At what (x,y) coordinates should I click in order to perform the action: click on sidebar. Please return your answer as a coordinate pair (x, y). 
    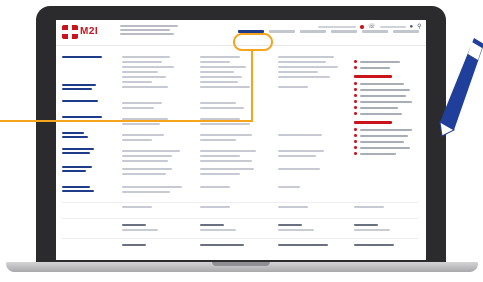
    Looking at the image, I should click on (387, 109).